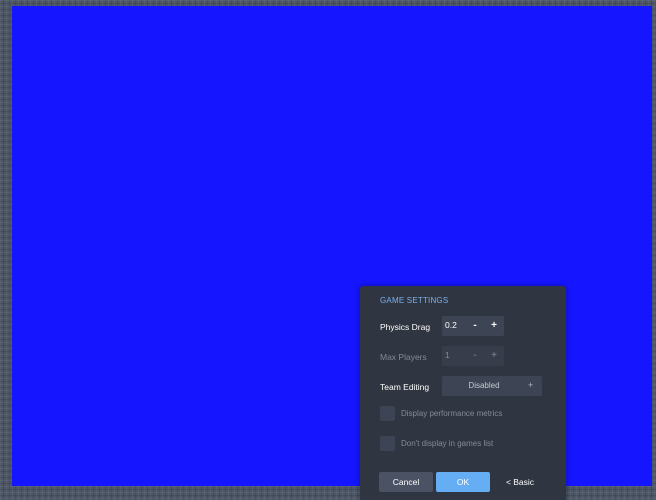 Image resolution: width=656 pixels, height=500 pixels. I want to click on physics-drag-decrement-button: -, so click(475, 326).